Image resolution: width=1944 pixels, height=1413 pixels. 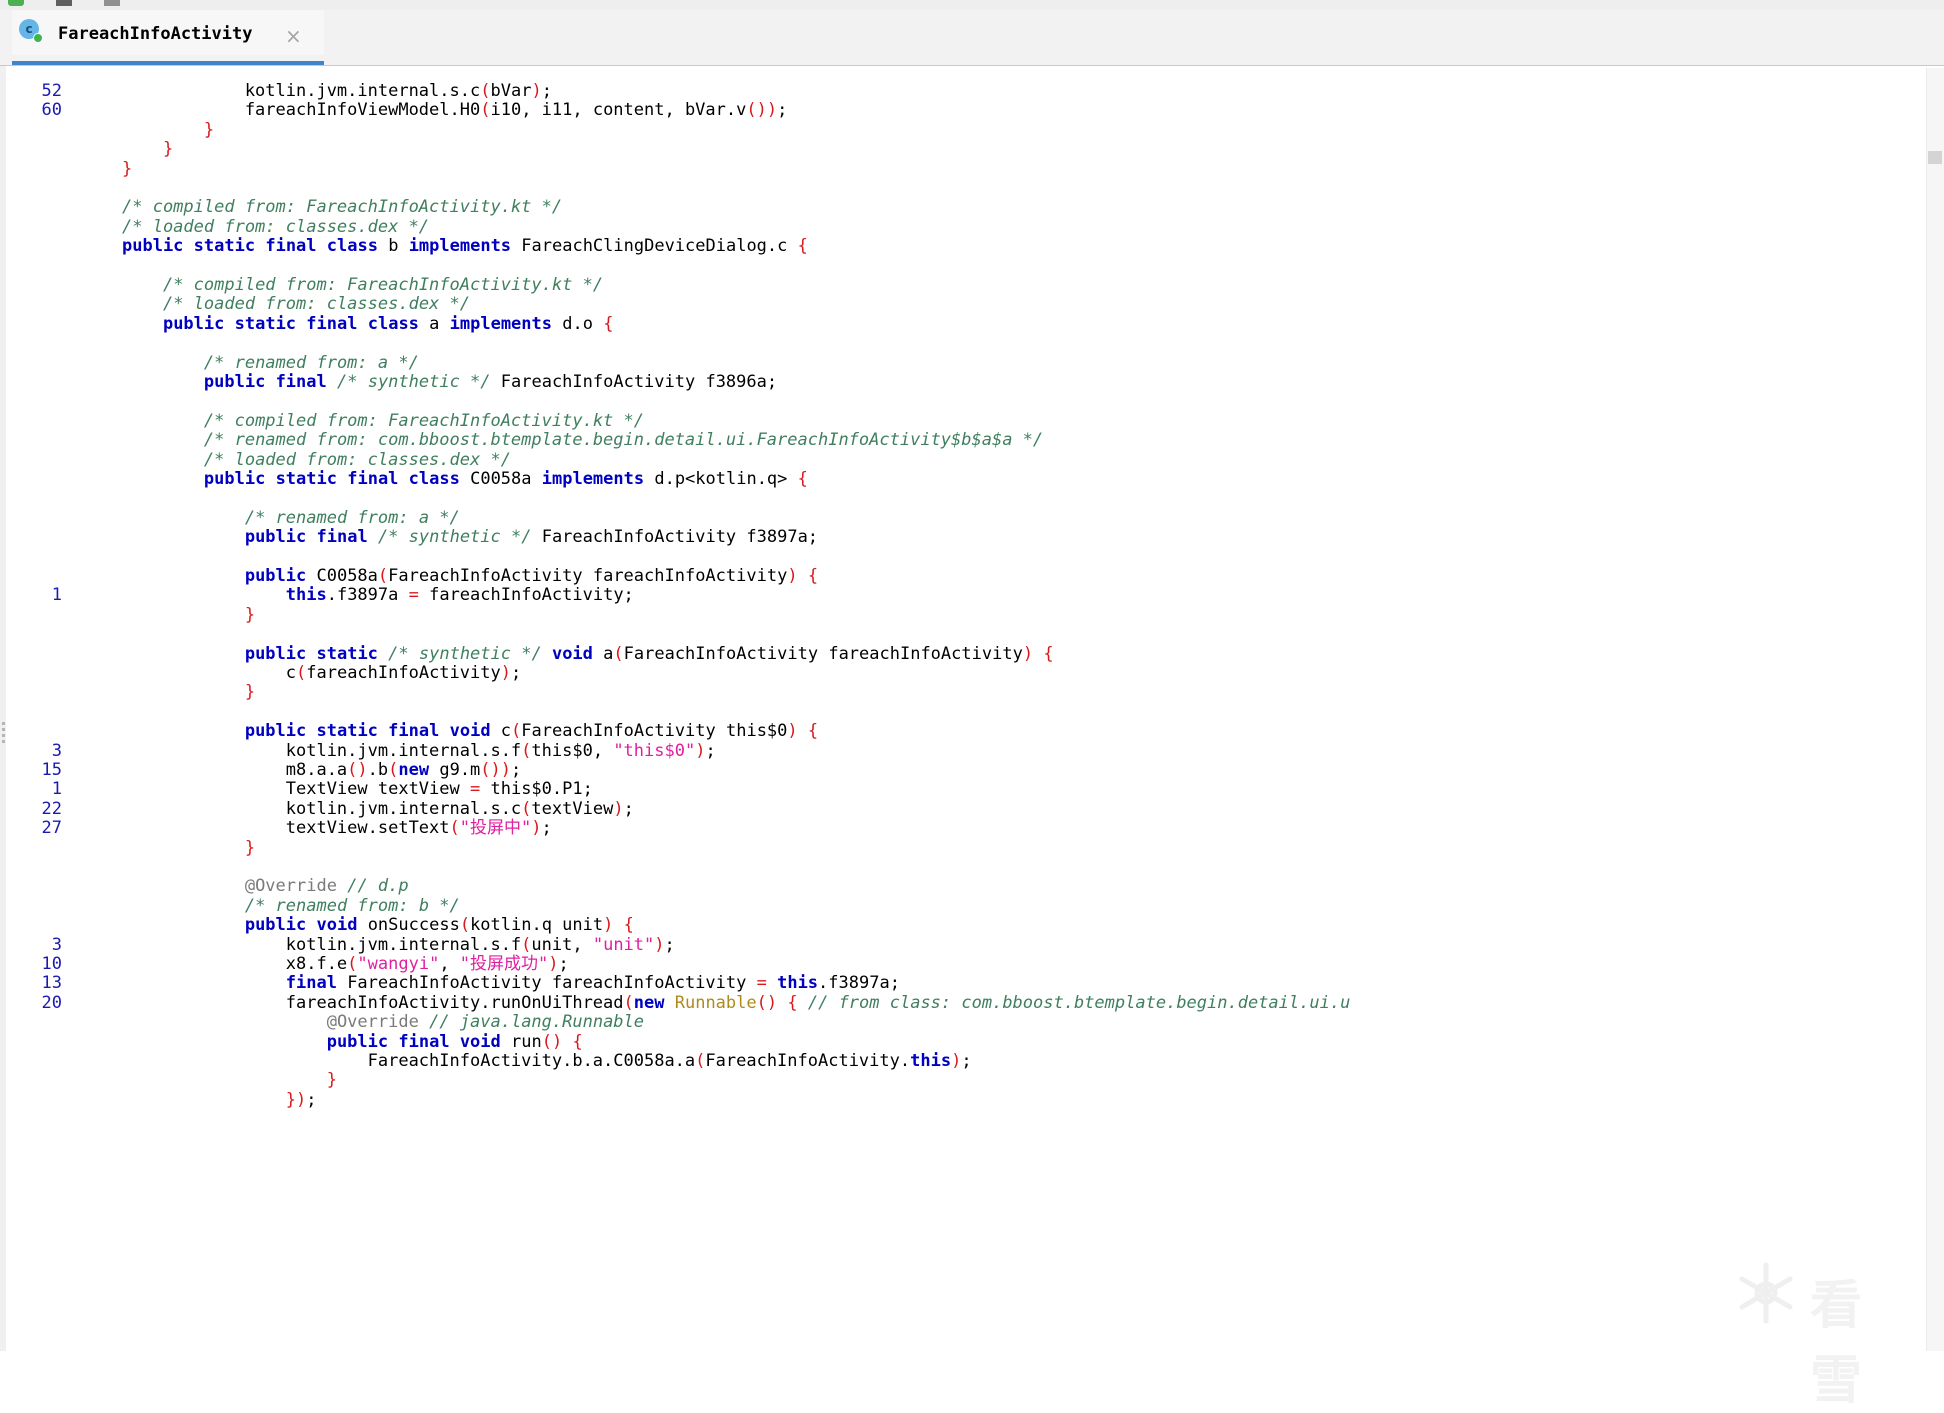 I want to click on status-dot-icon, so click(x=38, y=38).